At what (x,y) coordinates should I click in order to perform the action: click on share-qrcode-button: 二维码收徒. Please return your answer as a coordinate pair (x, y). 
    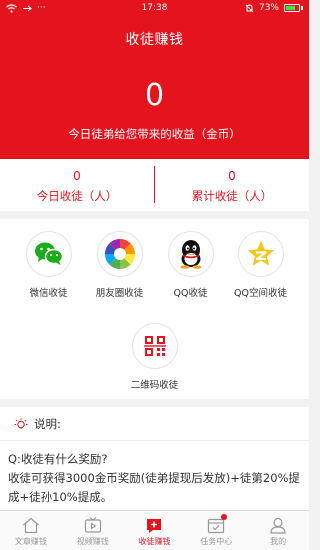
    Looking at the image, I should click on (154, 357).